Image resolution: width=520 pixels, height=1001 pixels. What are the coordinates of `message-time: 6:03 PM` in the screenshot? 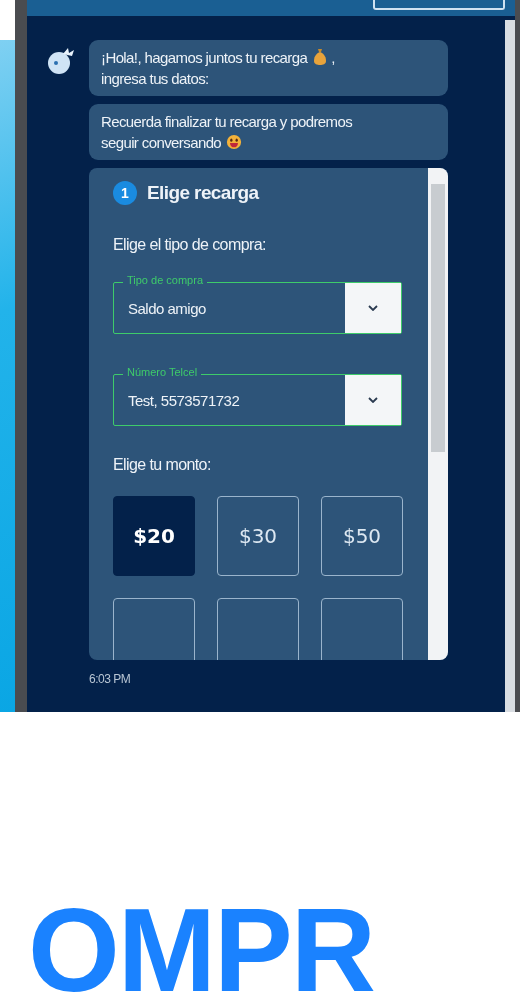 It's located at (110, 679).